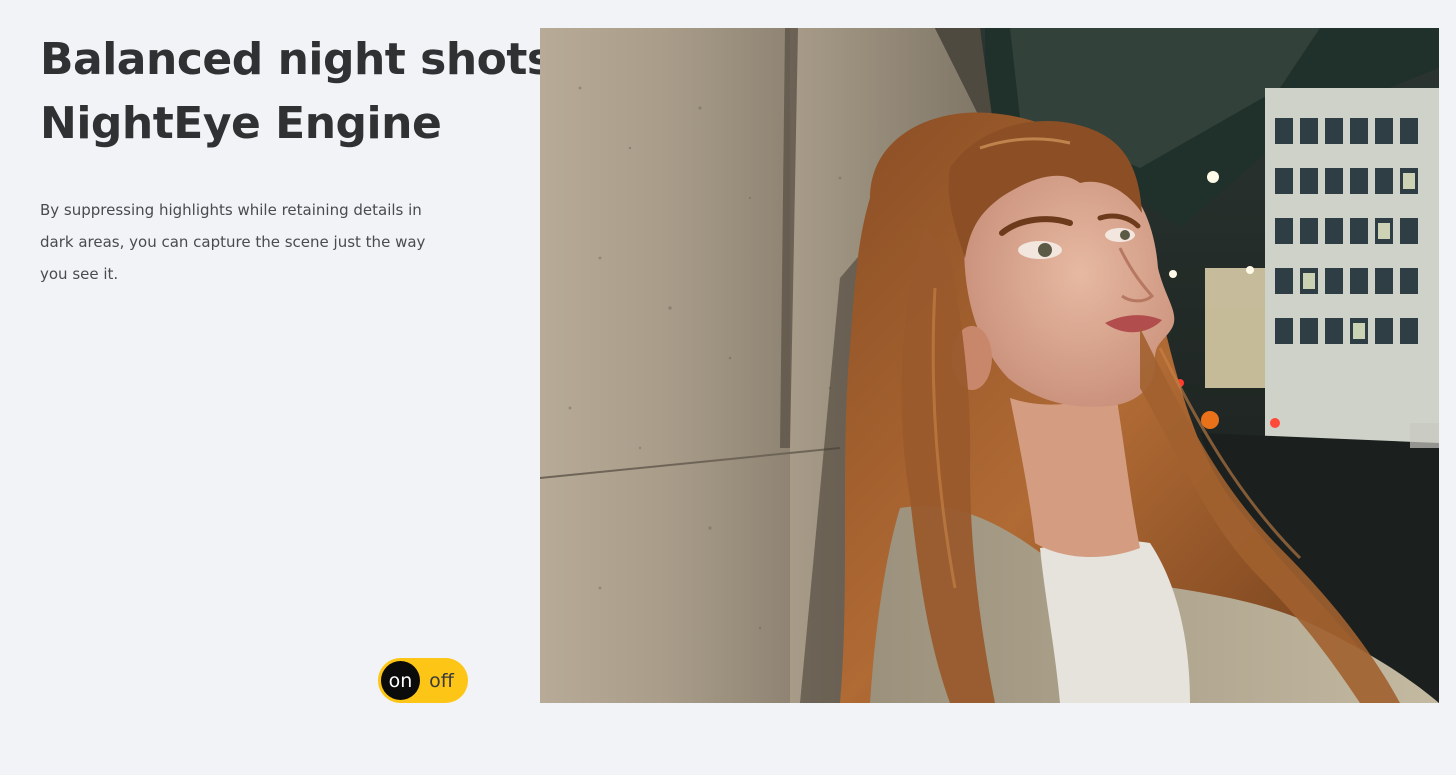 The image size is (1456, 775). I want to click on toggle-on-knob: on, so click(400, 680).